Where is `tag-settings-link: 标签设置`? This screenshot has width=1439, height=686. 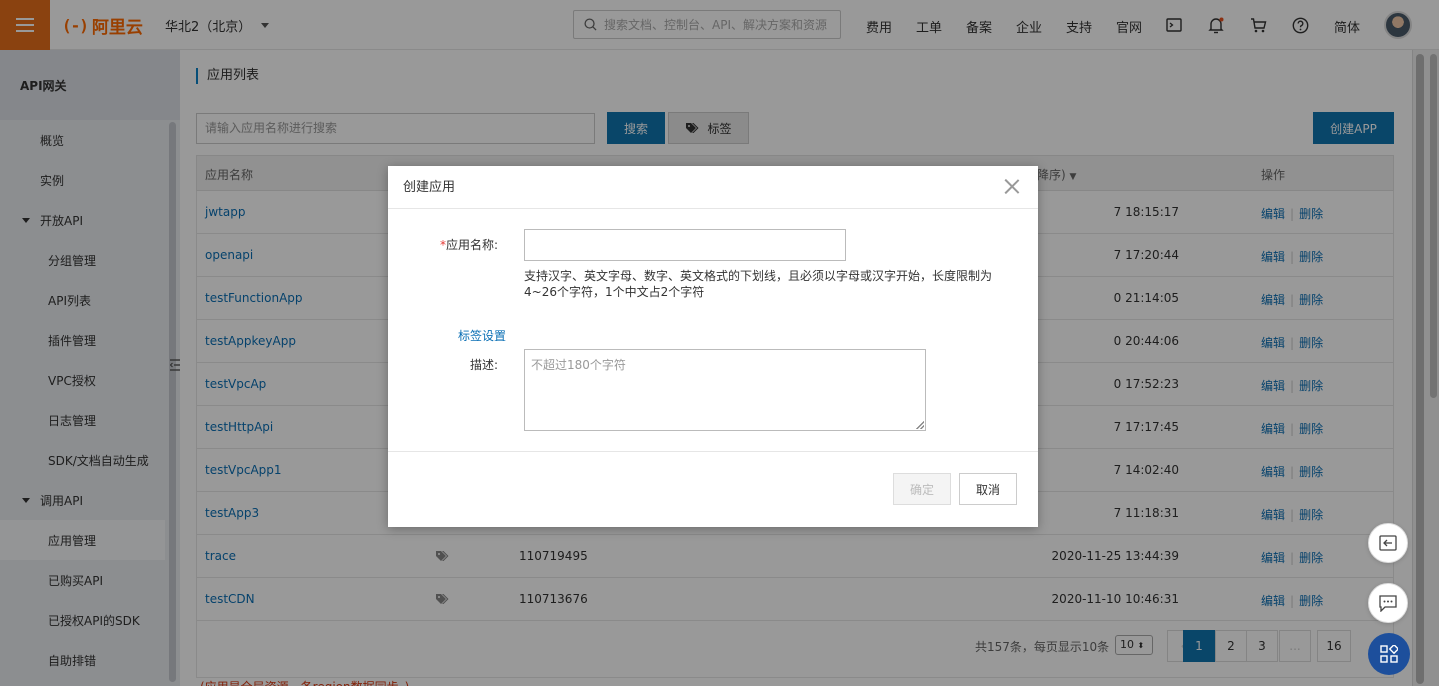
tag-settings-link: 标签设置 is located at coordinates (482, 335).